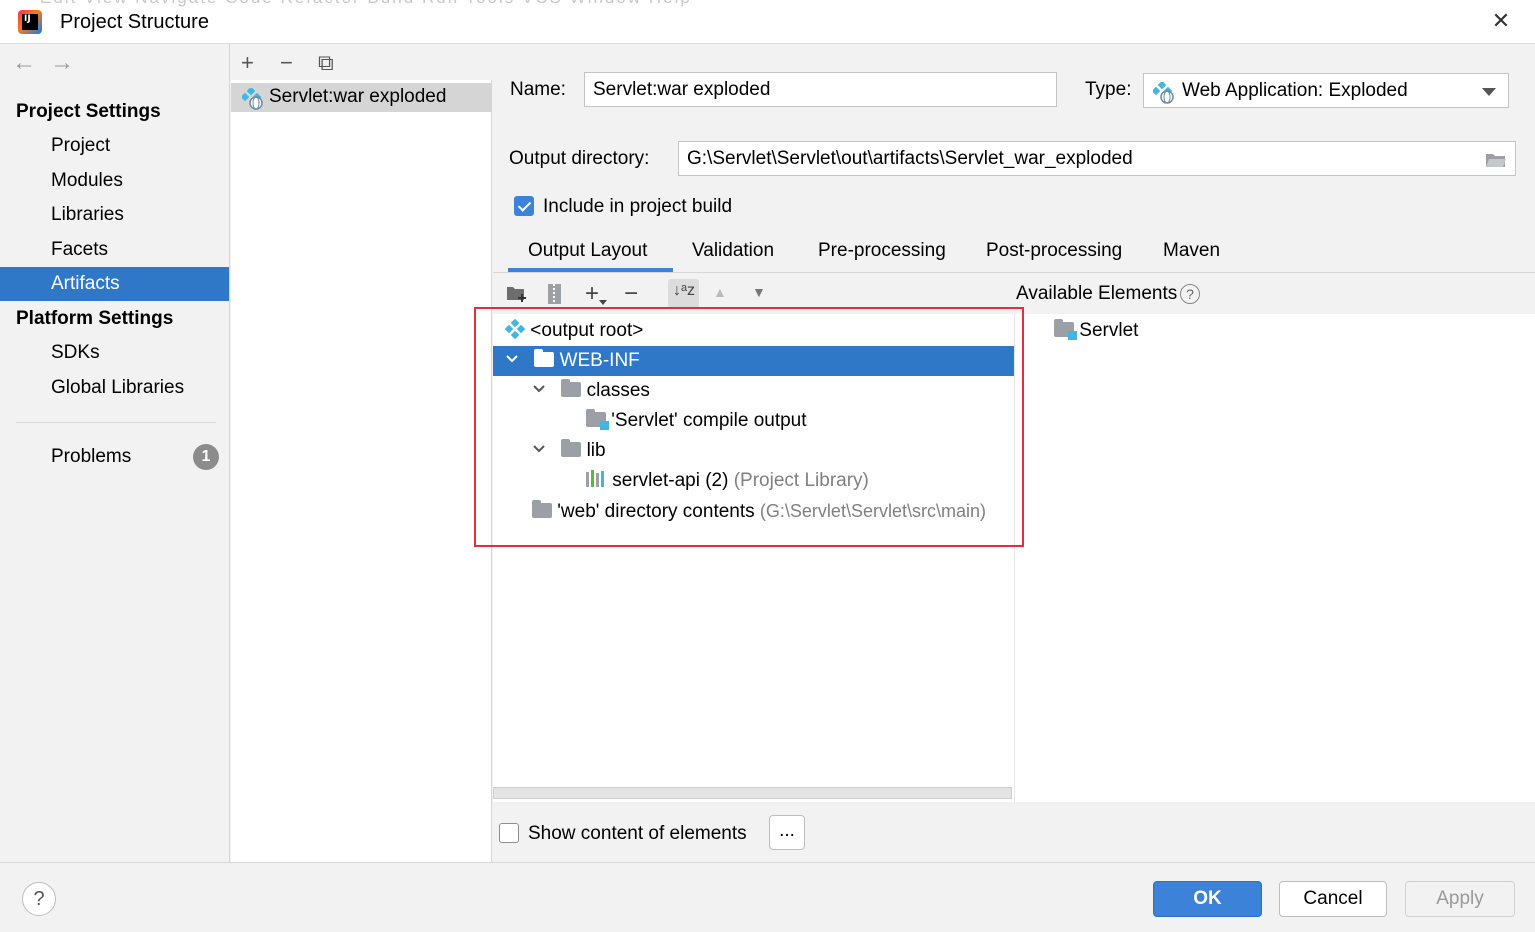  I want to click on type-select-value: Web Application: Exploded, so click(1295, 90).